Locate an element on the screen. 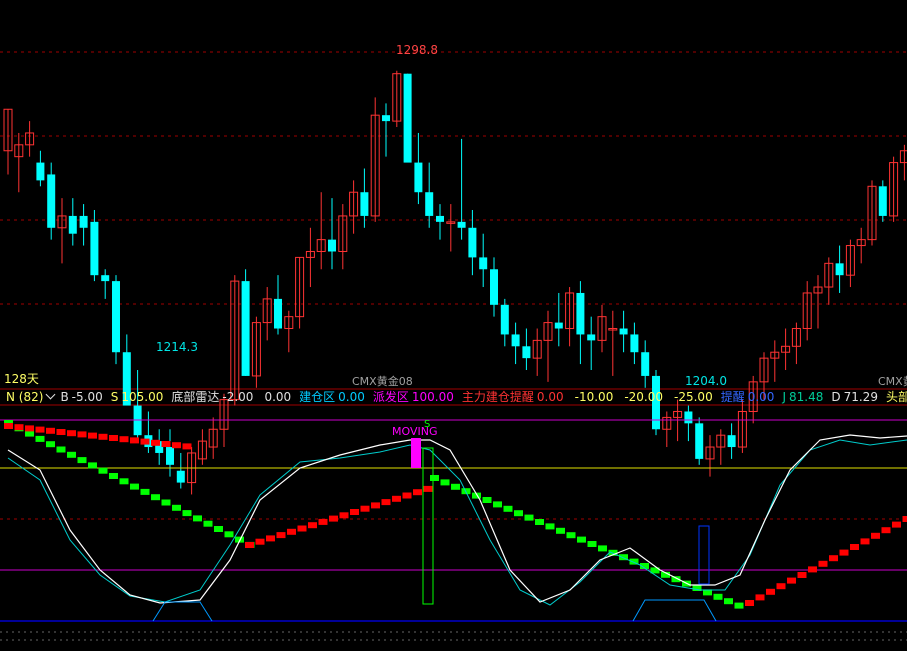 The width and height of the screenshot is (907, 651). indicator-item-key: D is located at coordinates (835, 397).